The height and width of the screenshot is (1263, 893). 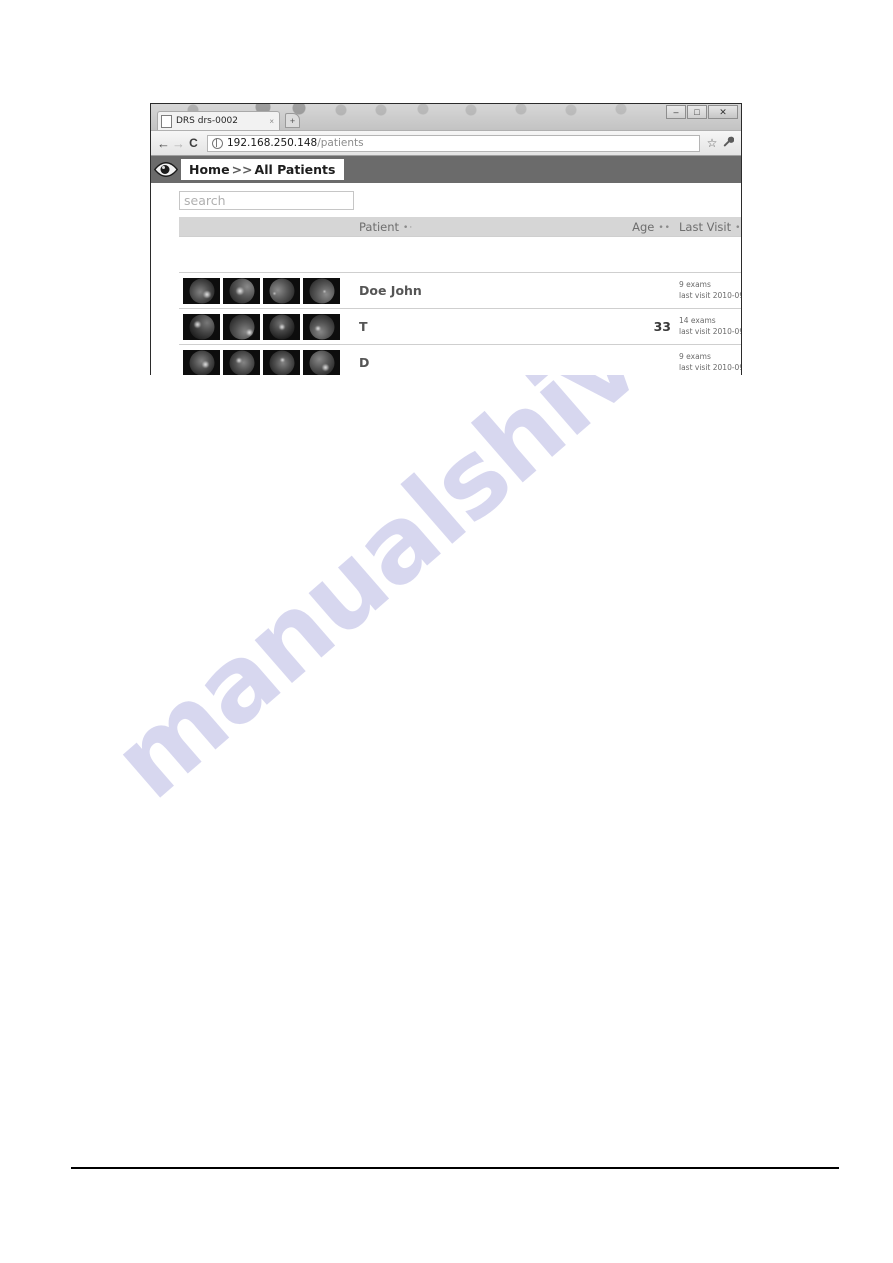 I want to click on wrench-icon, so click(x=728, y=143).